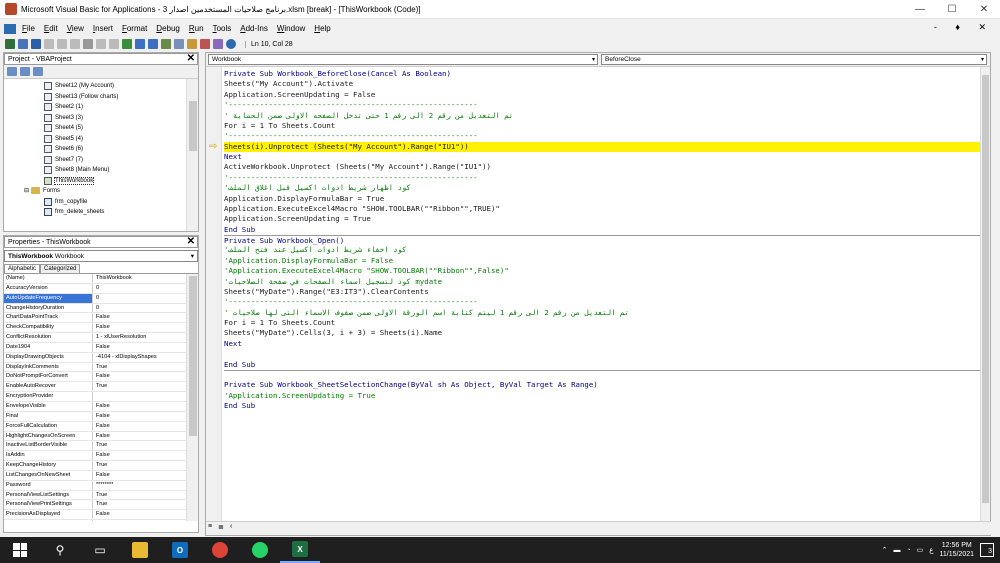 This screenshot has width=1000, height=563. I want to click on cut-icon, so click(49, 44).